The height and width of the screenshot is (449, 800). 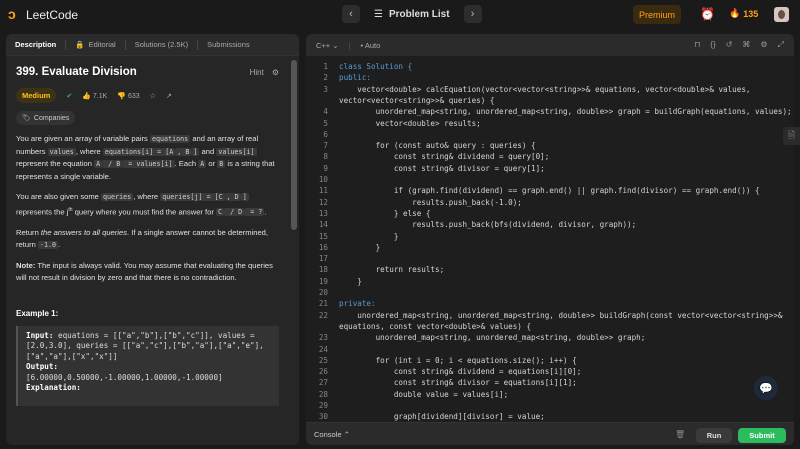 I want to click on tab-solutions: Solutions (2.5K), so click(x=161, y=44).